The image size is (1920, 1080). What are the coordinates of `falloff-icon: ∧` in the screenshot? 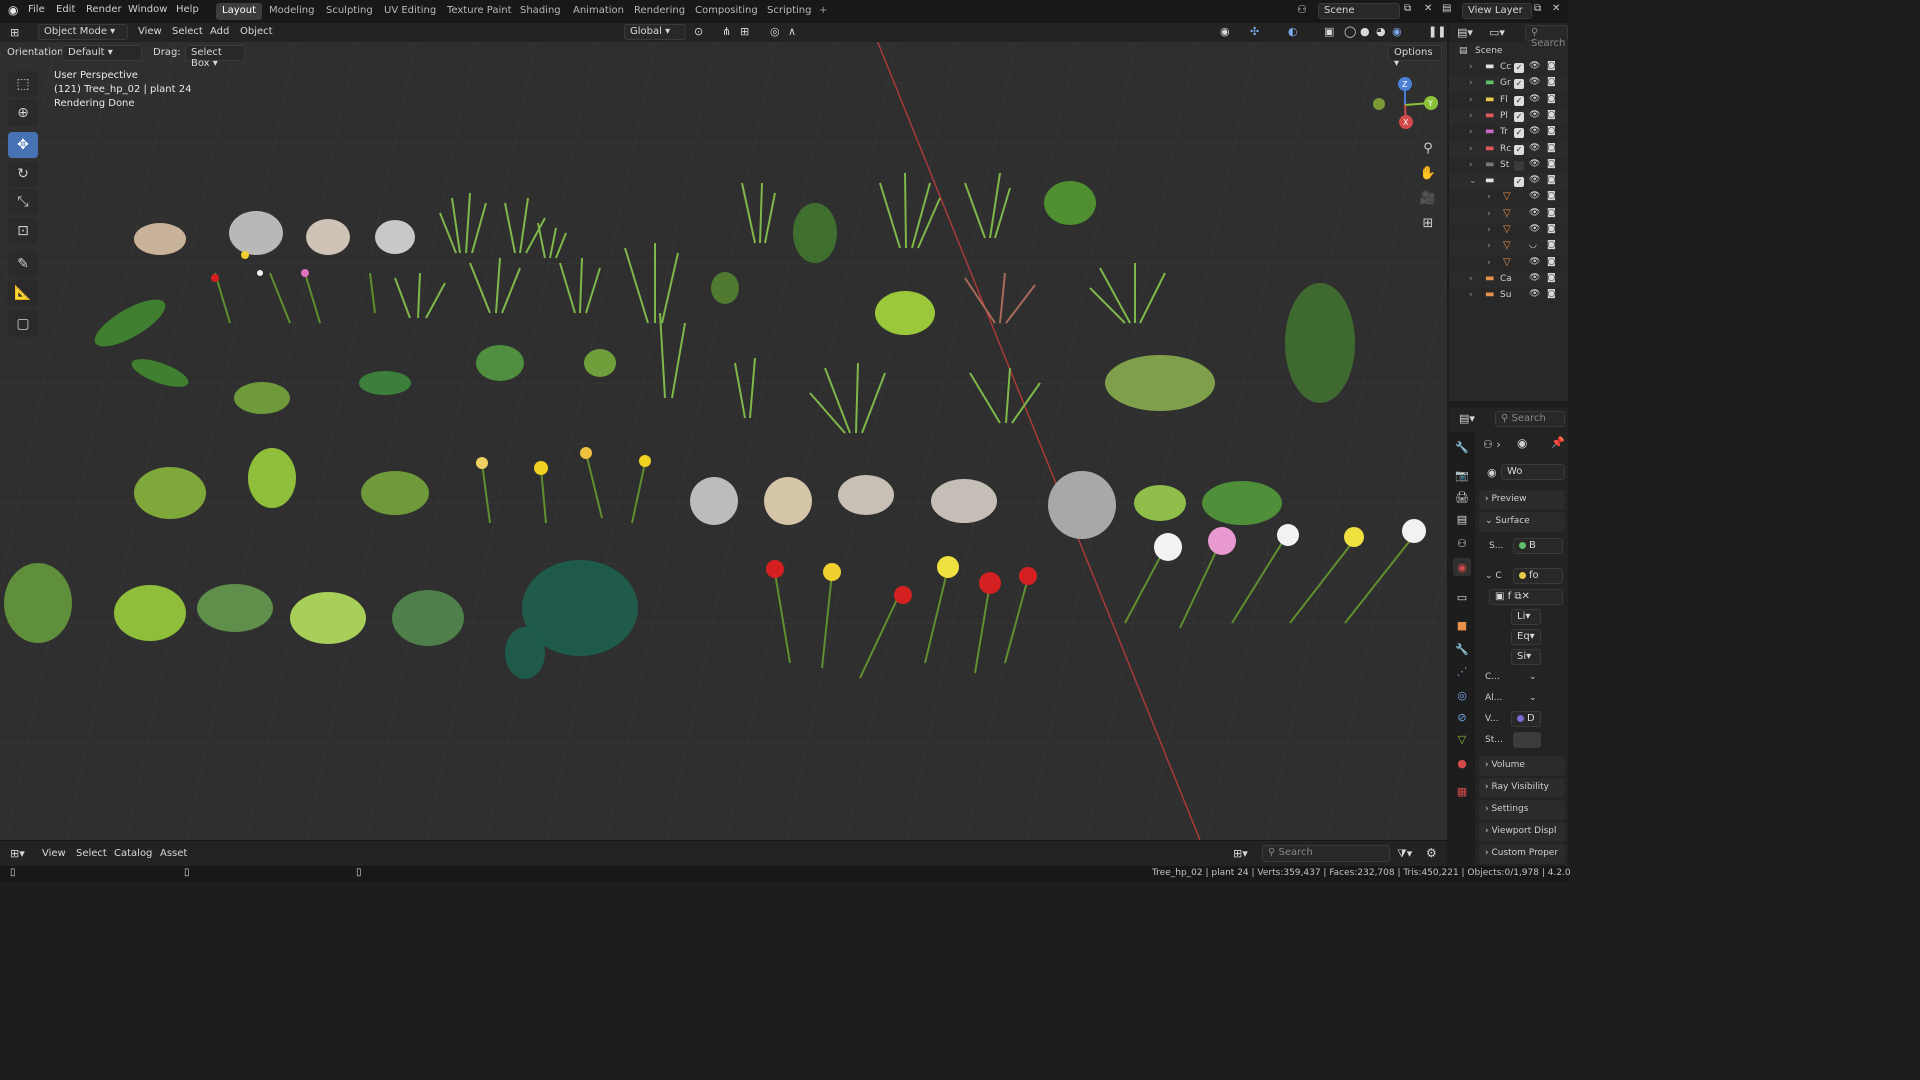 It's located at (792, 31).